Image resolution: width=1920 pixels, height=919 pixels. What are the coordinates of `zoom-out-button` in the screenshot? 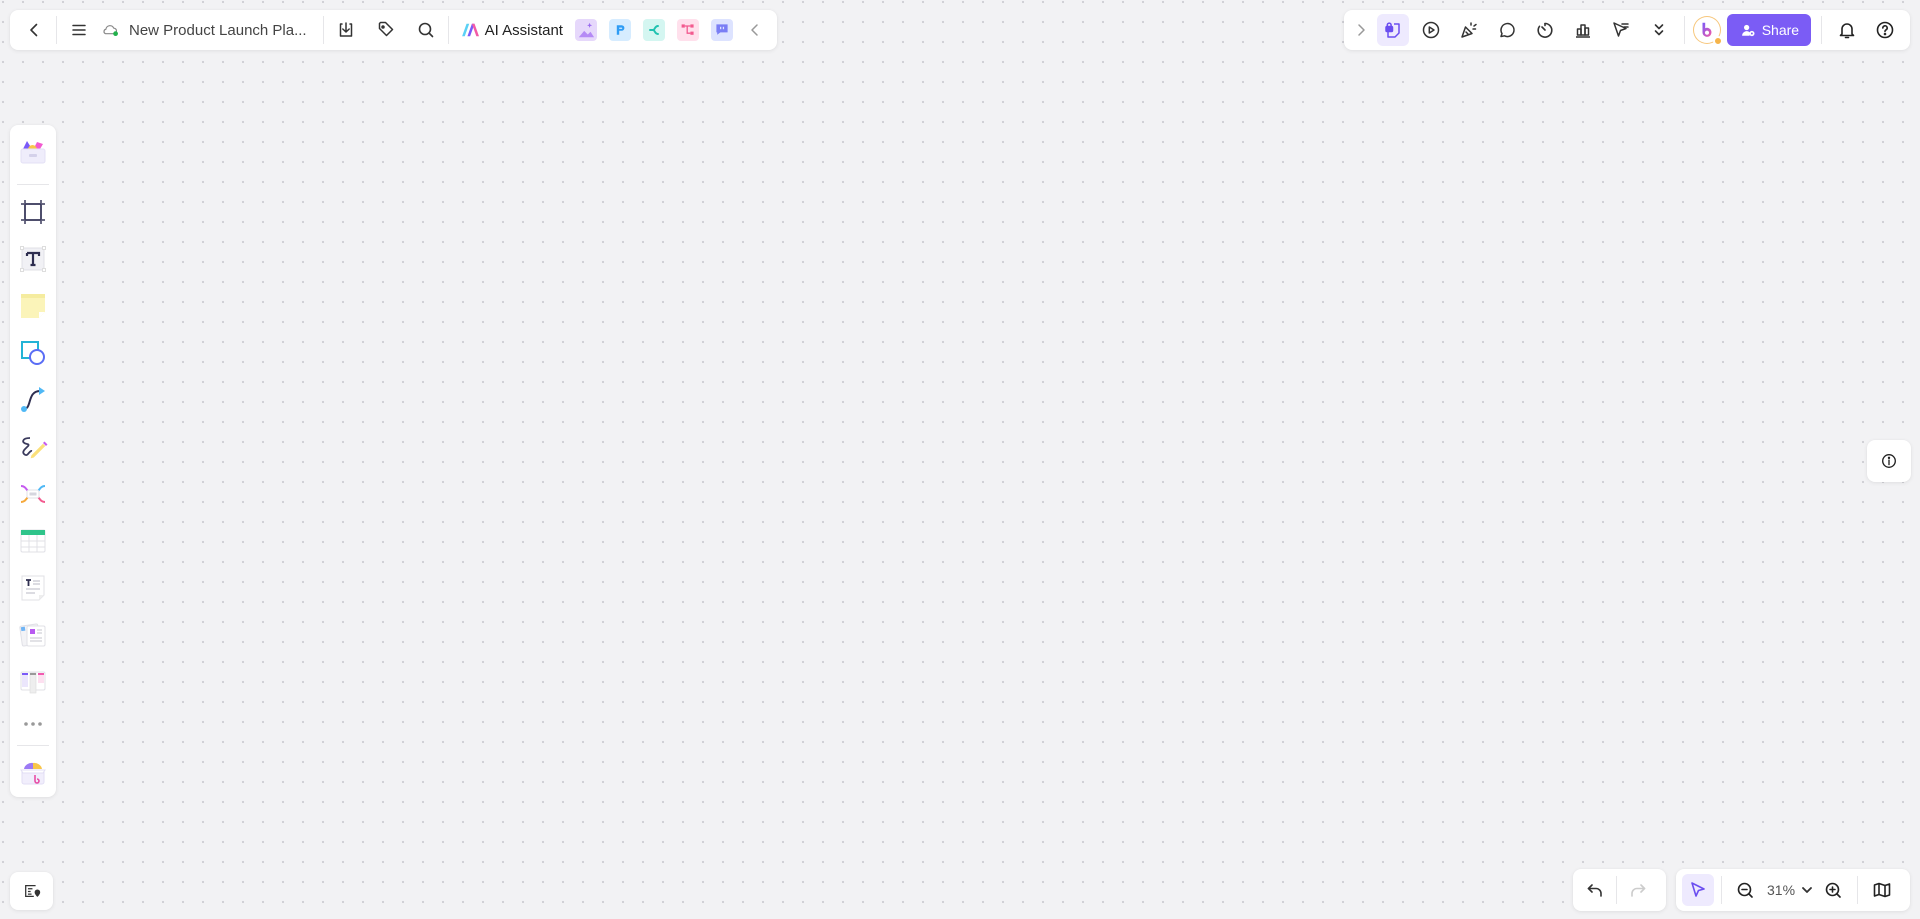 It's located at (1745, 890).